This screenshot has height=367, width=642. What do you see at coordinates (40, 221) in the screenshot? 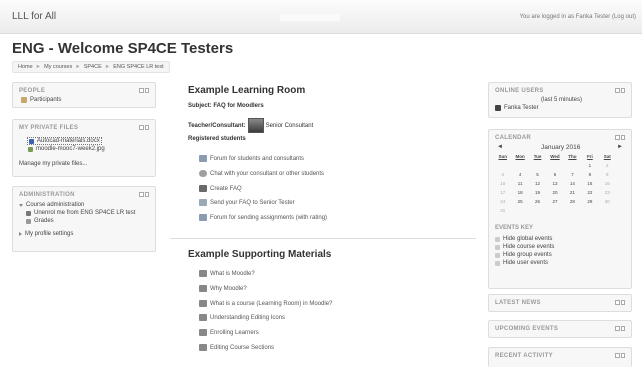
I see `grades-link: Grades` at bounding box center [40, 221].